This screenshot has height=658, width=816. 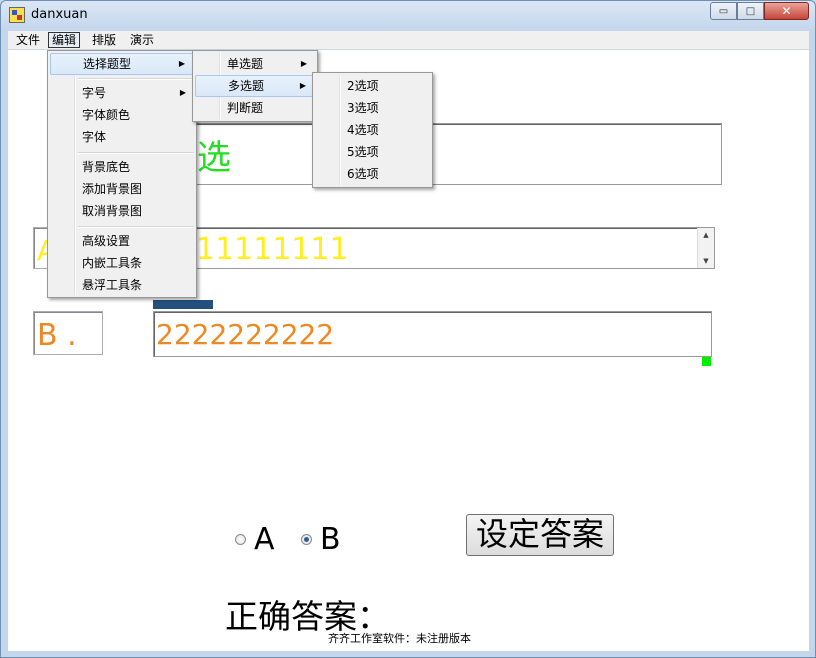 I want to click on option-b-textbox: 2222222222, so click(x=432, y=334).